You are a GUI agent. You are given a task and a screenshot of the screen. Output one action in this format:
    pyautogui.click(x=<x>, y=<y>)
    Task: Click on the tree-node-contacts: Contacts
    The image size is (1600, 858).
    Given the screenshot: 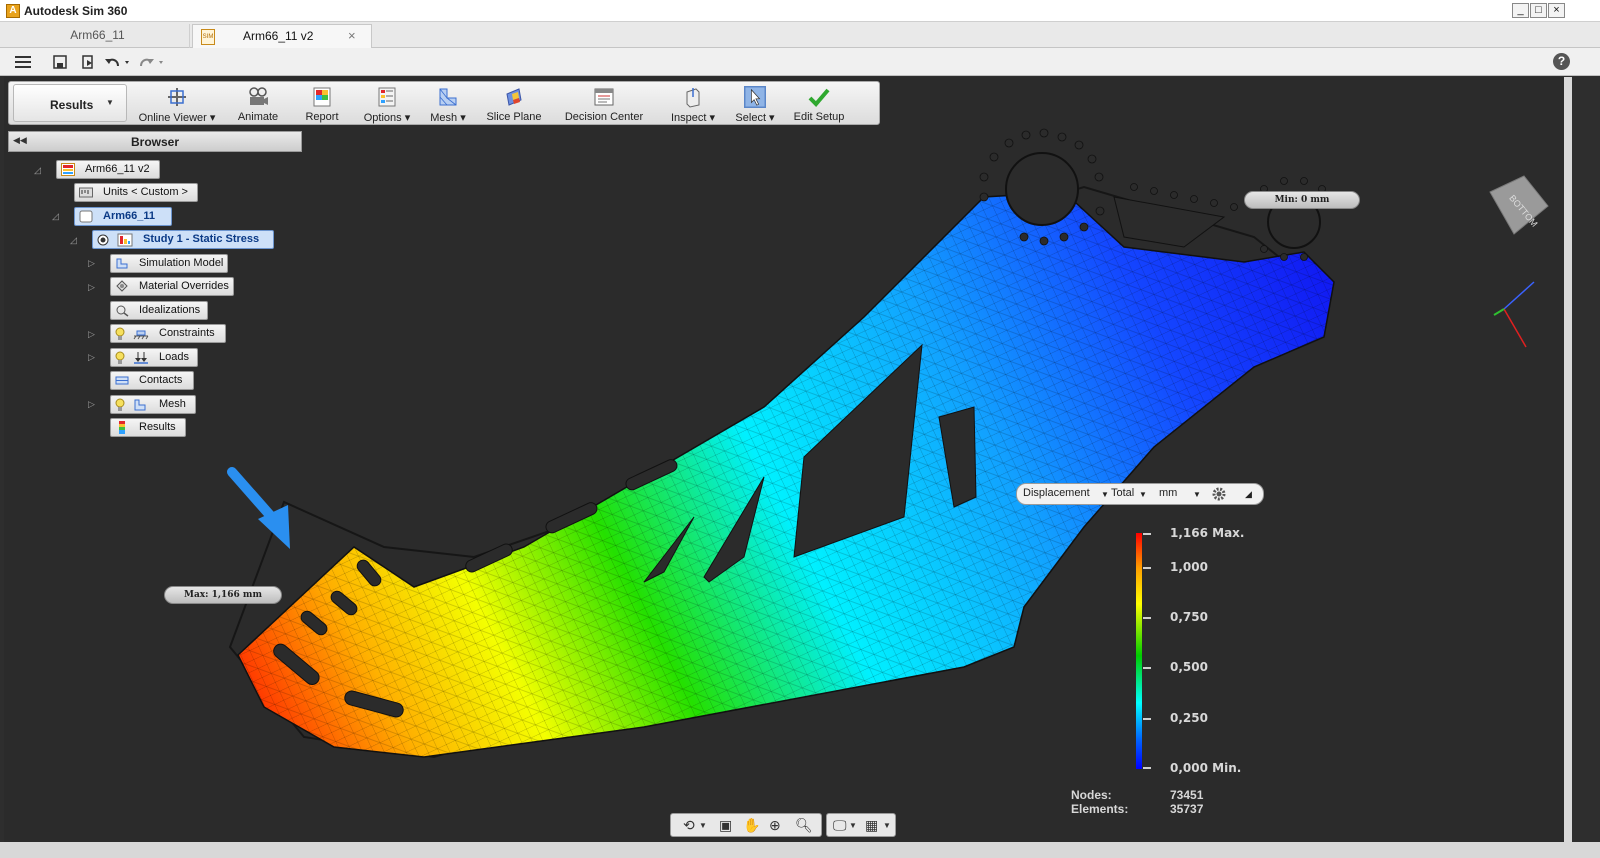 What is the action you would take?
    pyautogui.click(x=152, y=380)
    